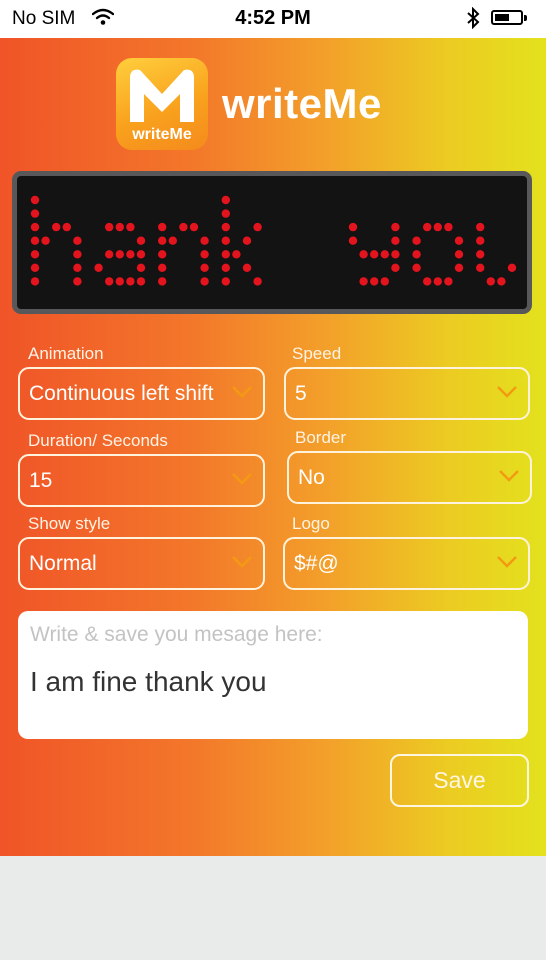 The width and height of the screenshot is (546, 960). I want to click on show-style-select: Normal, so click(141, 563).